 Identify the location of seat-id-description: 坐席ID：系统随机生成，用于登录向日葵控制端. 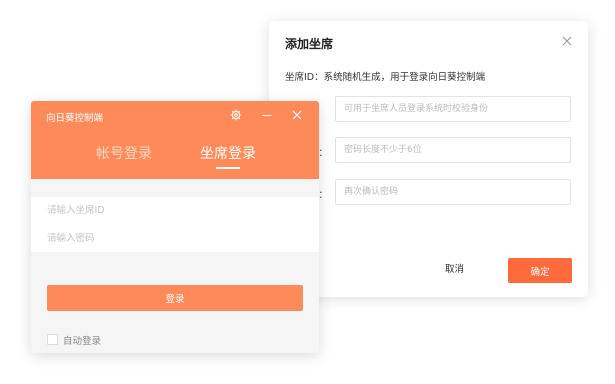
(385, 77).